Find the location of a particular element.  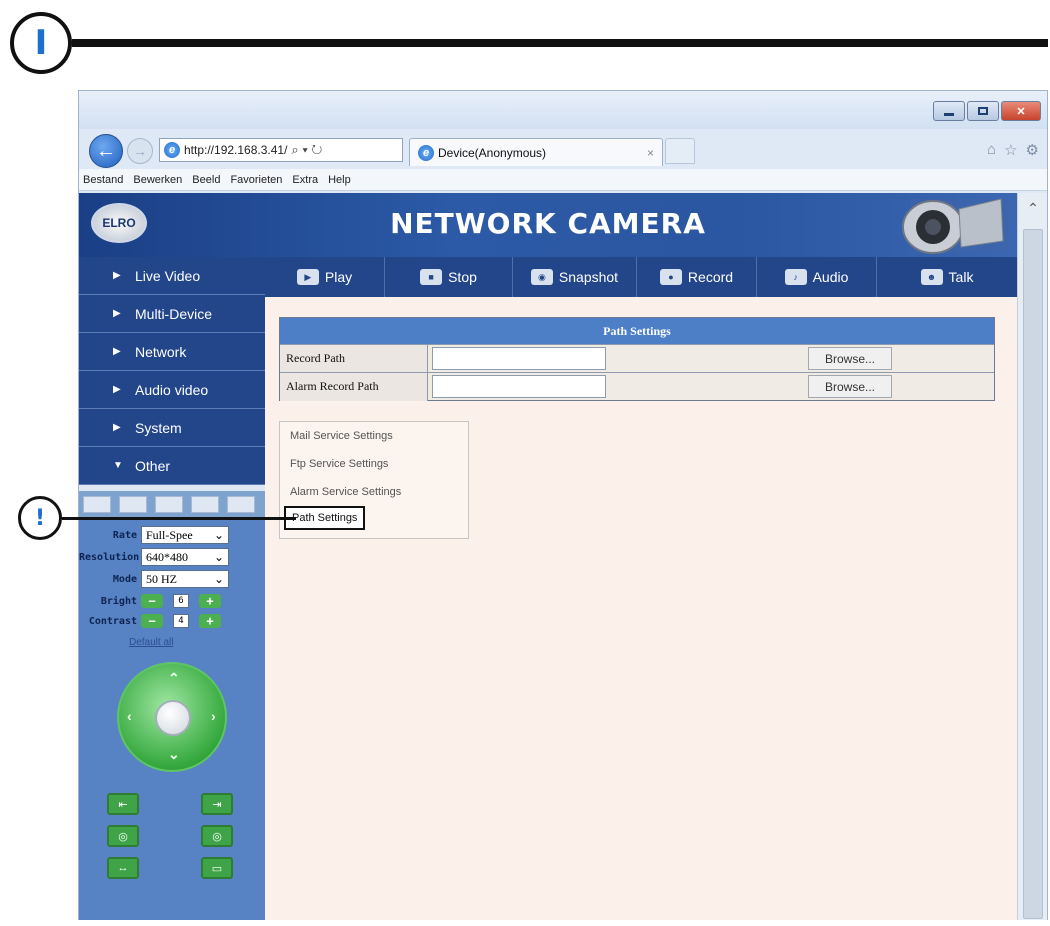

sidebar-item-audio-video: ▶ Audio video is located at coordinates (172, 390).